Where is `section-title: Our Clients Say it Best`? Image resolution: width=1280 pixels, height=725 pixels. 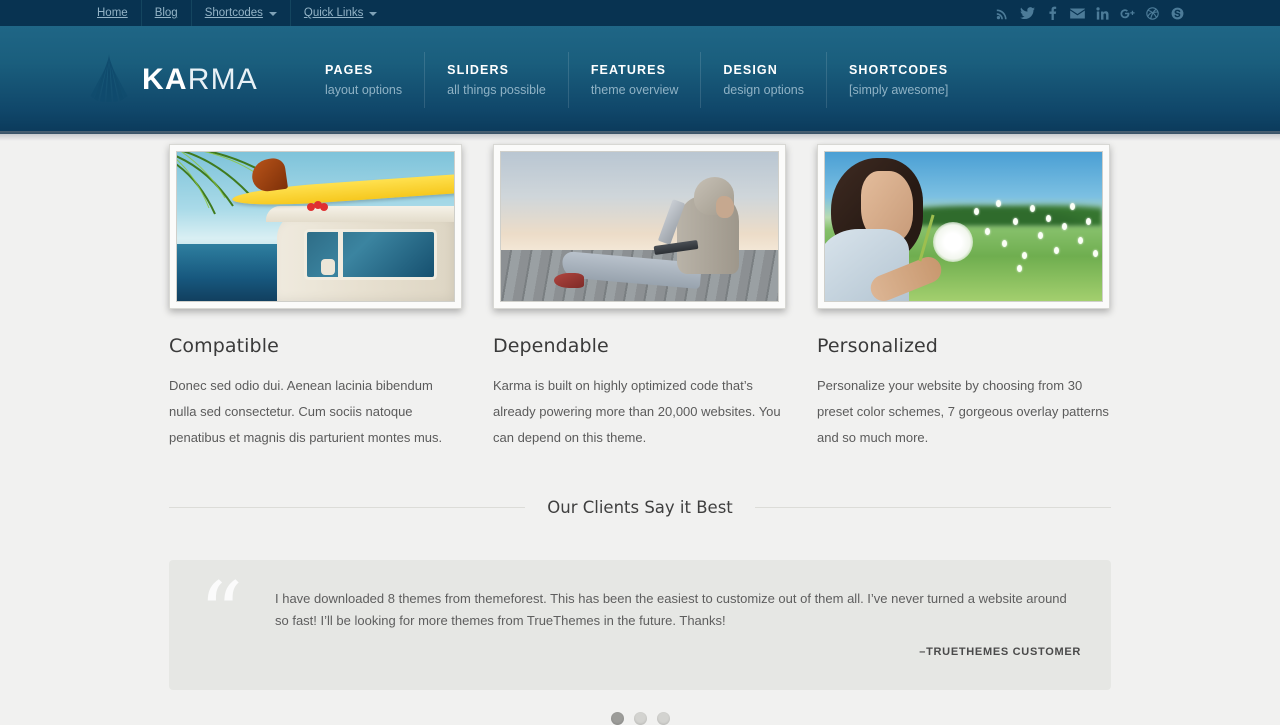
section-title: Our Clients Say it Best is located at coordinates (640, 507).